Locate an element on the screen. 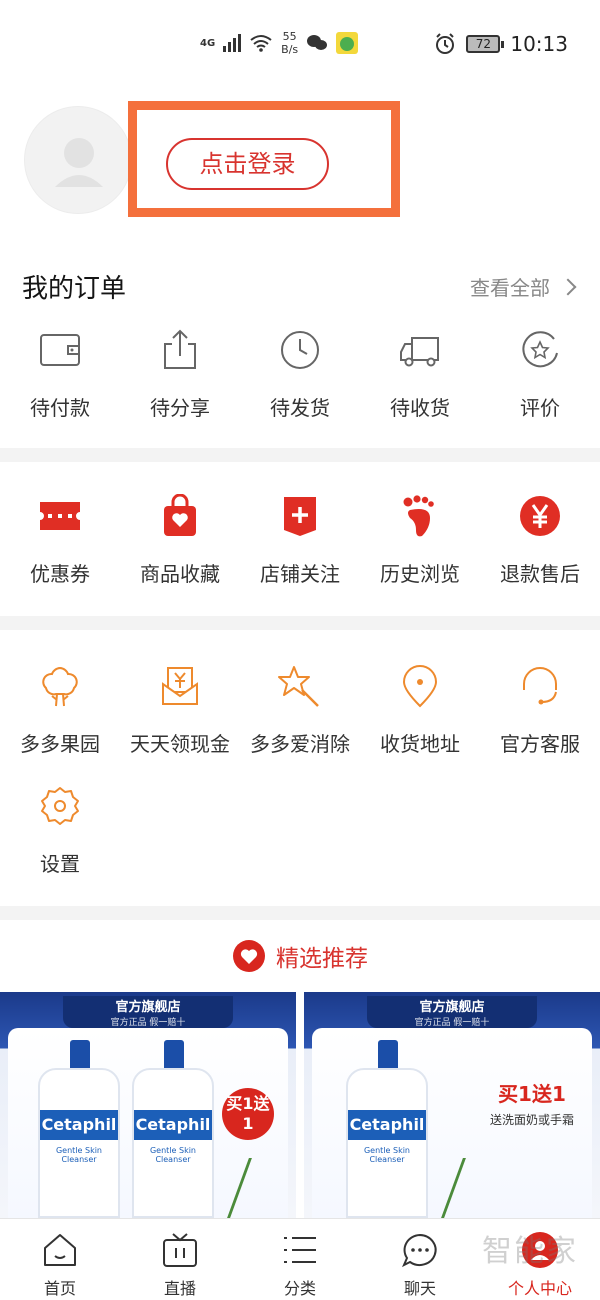 The height and width of the screenshot is (1300, 600). tool-label: 天天领现金 is located at coordinates (180, 744).